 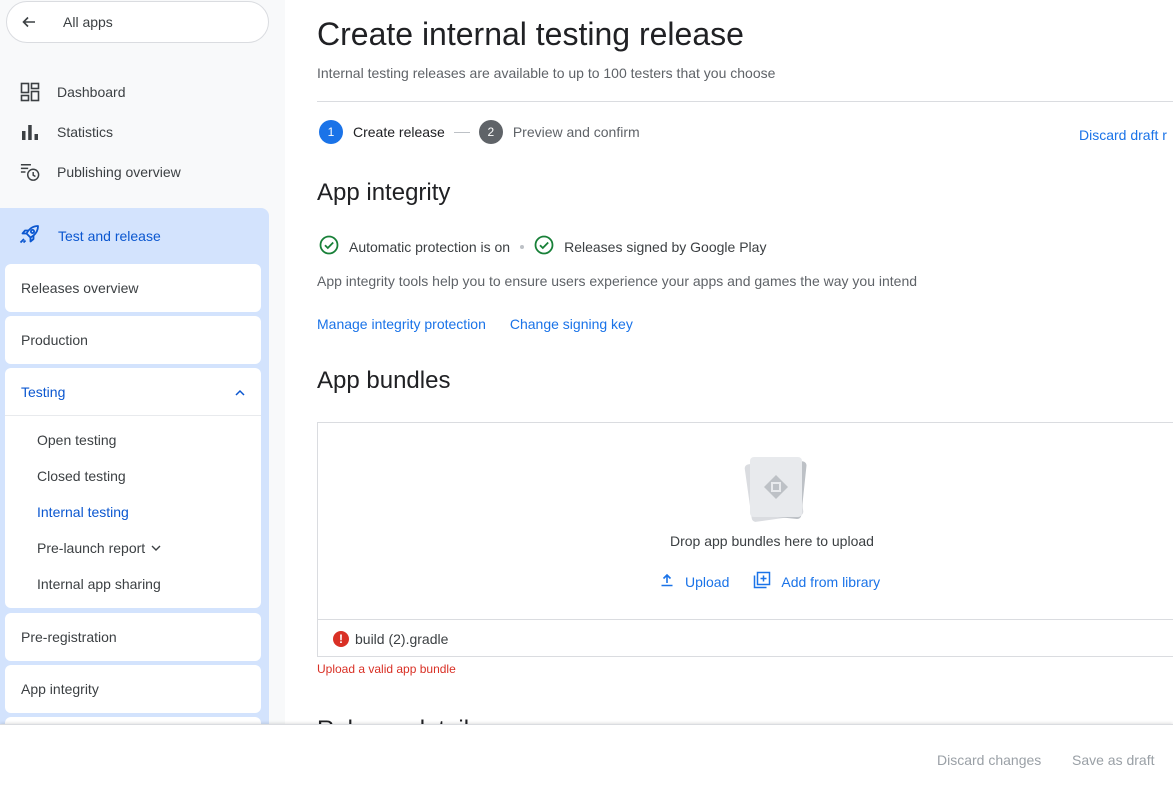 I want to click on sidebar-item-publishing-overview: Publishing overview, so click(x=142, y=172).